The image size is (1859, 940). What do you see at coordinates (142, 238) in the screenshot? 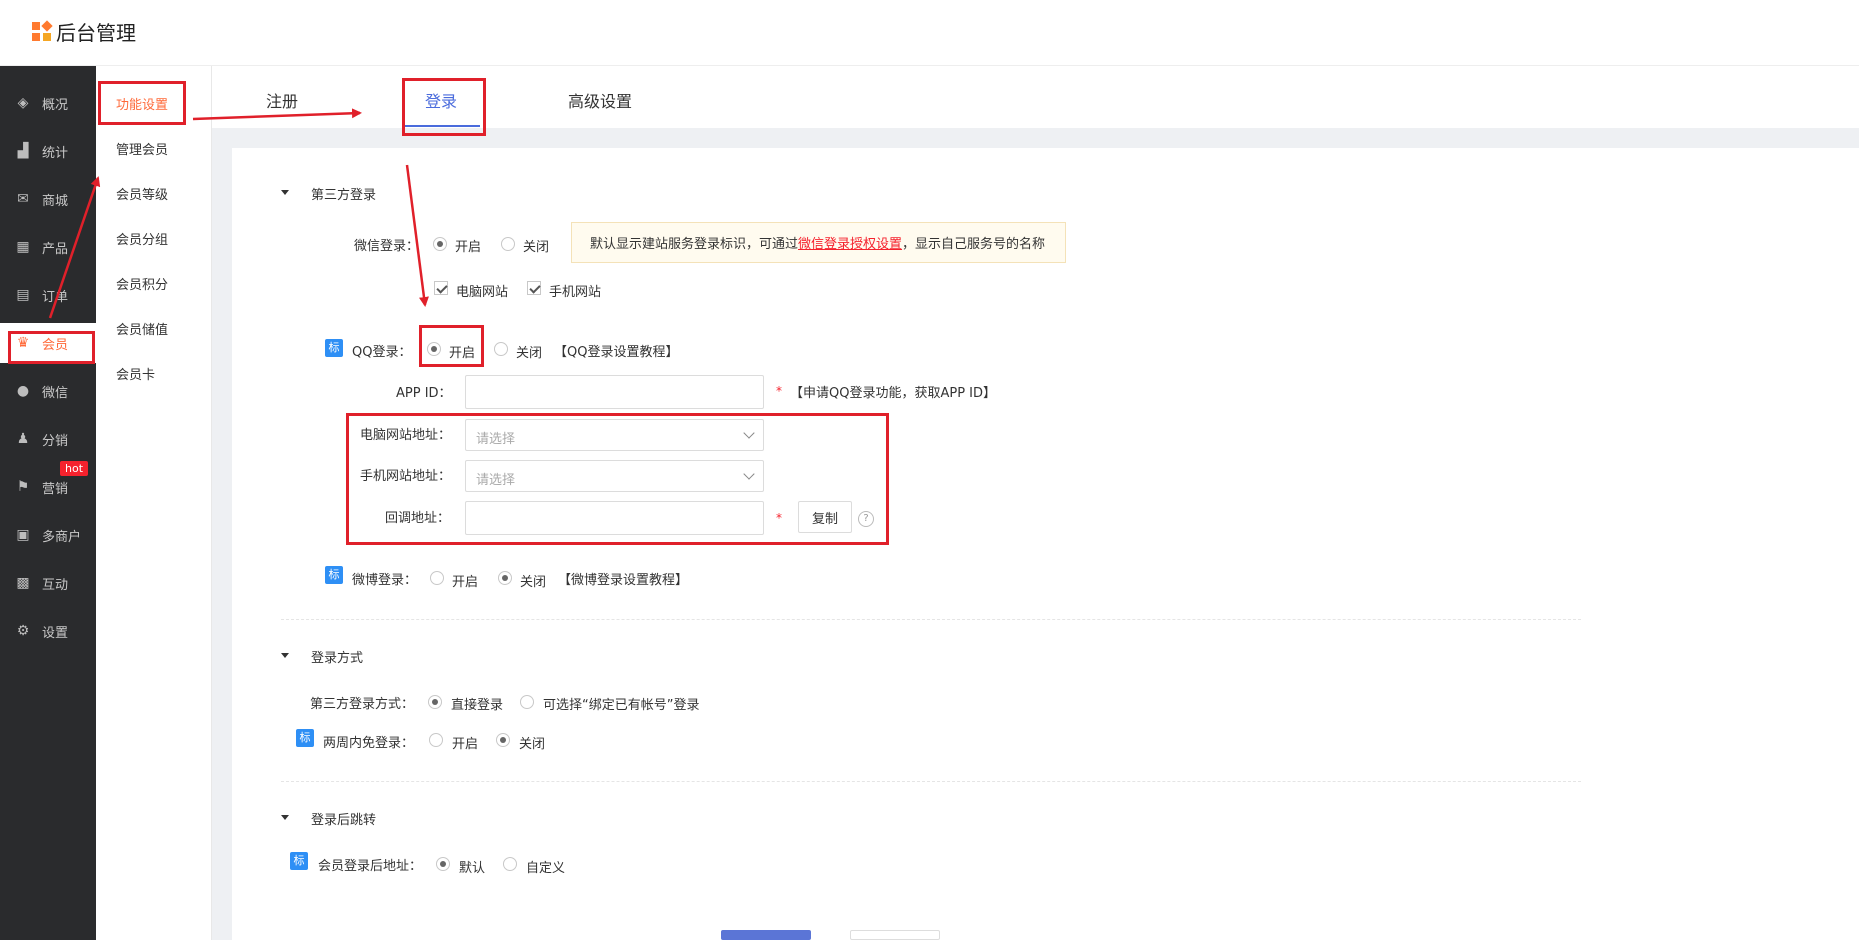
I see `submenu-member-groups: 会员分组` at bounding box center [142, 238].